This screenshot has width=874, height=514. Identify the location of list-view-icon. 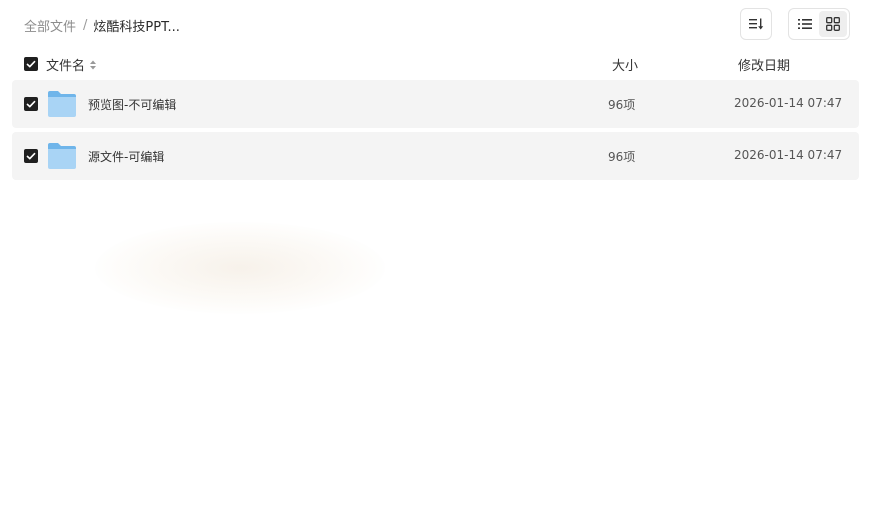
(805, 24).